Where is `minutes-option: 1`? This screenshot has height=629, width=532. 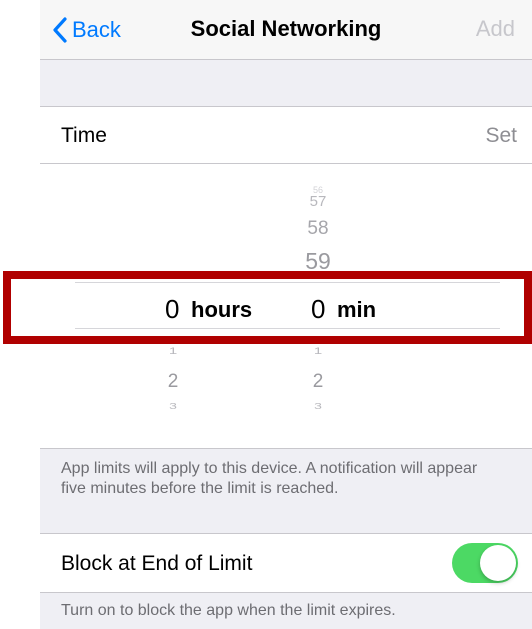
minutes-option: 1 is located at coordinates (318, 351).